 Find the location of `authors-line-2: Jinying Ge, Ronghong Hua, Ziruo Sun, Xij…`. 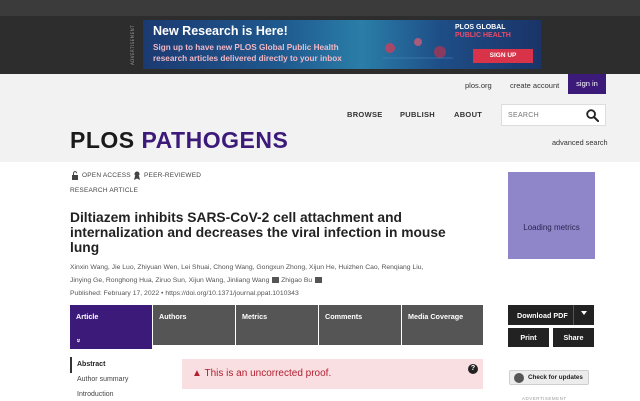

authors-line-2: Jinying Ge, Ronghong Hua, Ziruo Sun, Xij… is located at coordinates (280, 280).